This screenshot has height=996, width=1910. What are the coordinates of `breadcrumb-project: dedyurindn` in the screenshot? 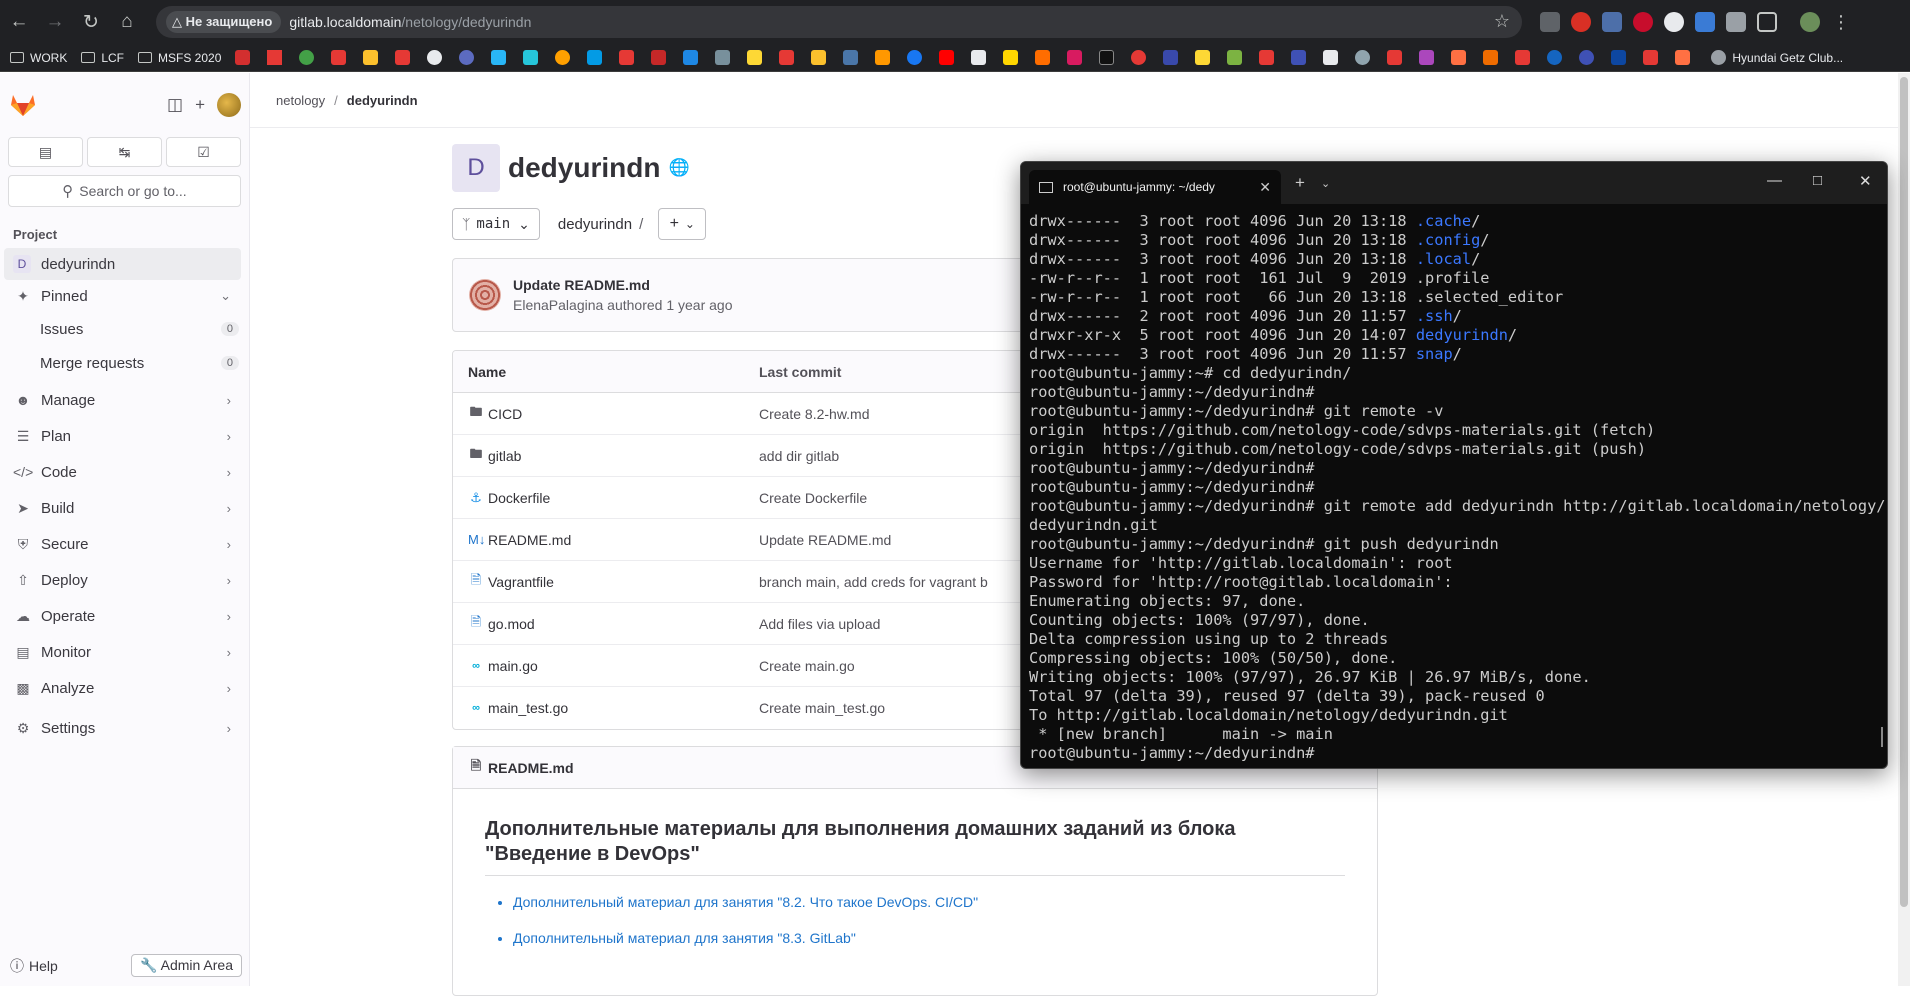 It's located at (382, 100).